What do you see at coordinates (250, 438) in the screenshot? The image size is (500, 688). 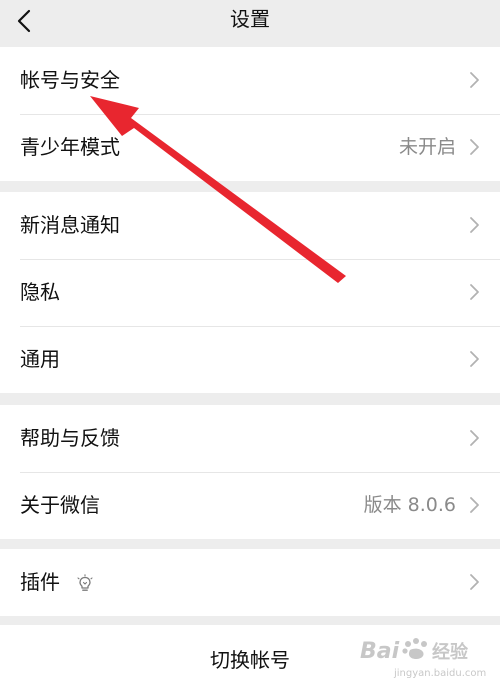 I see `settings-item-help-feedback: 帮助与反馈` at bounding box center [250, 438].